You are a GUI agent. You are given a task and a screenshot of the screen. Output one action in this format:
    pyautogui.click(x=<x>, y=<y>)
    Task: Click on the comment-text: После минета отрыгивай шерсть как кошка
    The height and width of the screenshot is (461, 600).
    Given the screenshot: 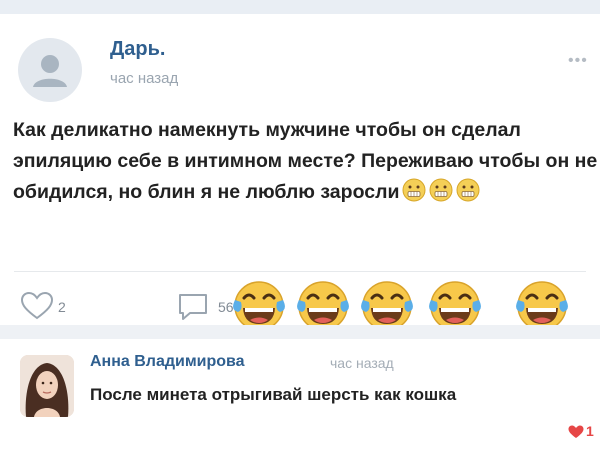 What is the action you would take?
    pyautogui.click(x=273, y=394)
    